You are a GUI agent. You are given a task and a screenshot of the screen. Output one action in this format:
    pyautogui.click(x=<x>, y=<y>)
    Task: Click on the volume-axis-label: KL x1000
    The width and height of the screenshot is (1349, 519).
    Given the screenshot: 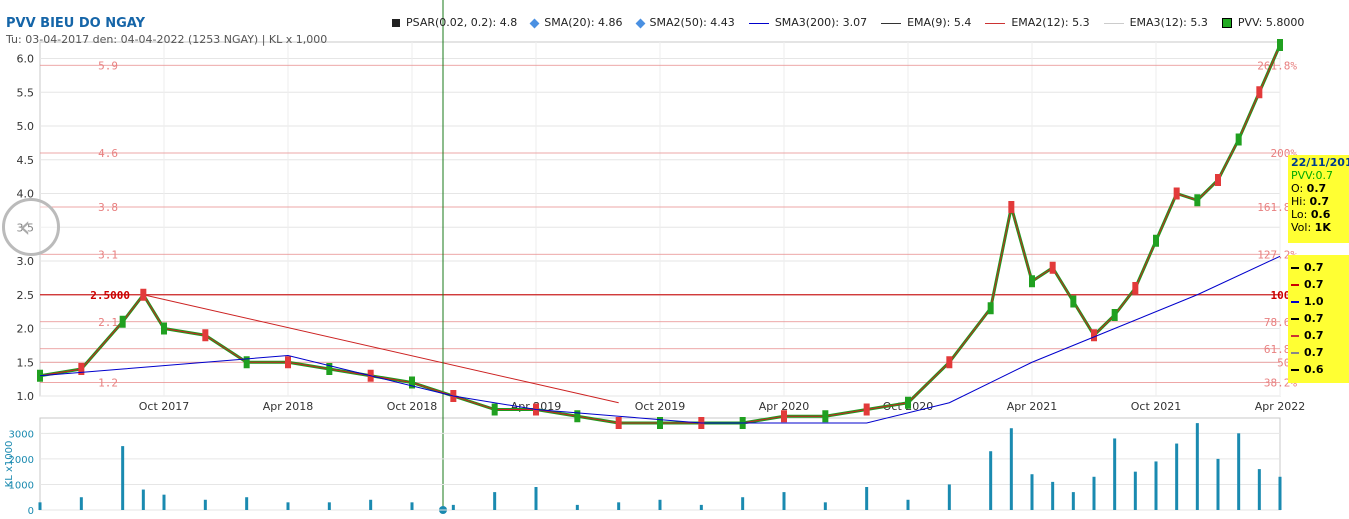 What is the action you would take?
    pyautogui.click(x=9, y=464)
    